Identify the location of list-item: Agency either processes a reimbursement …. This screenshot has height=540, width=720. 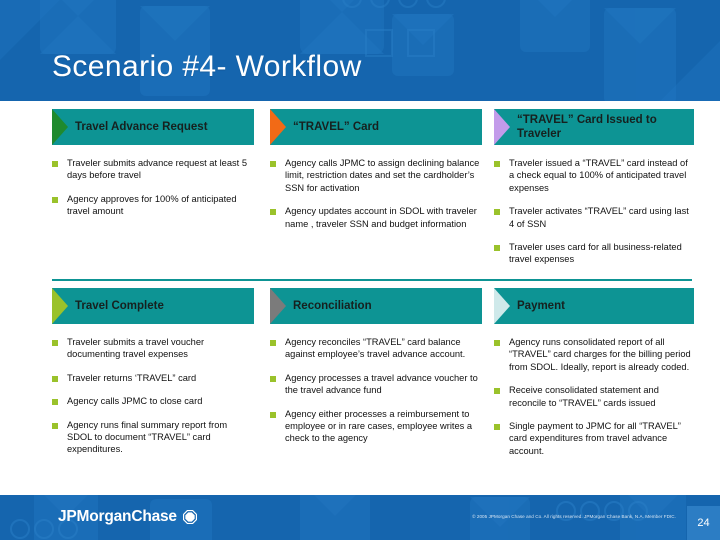
(376, 426).